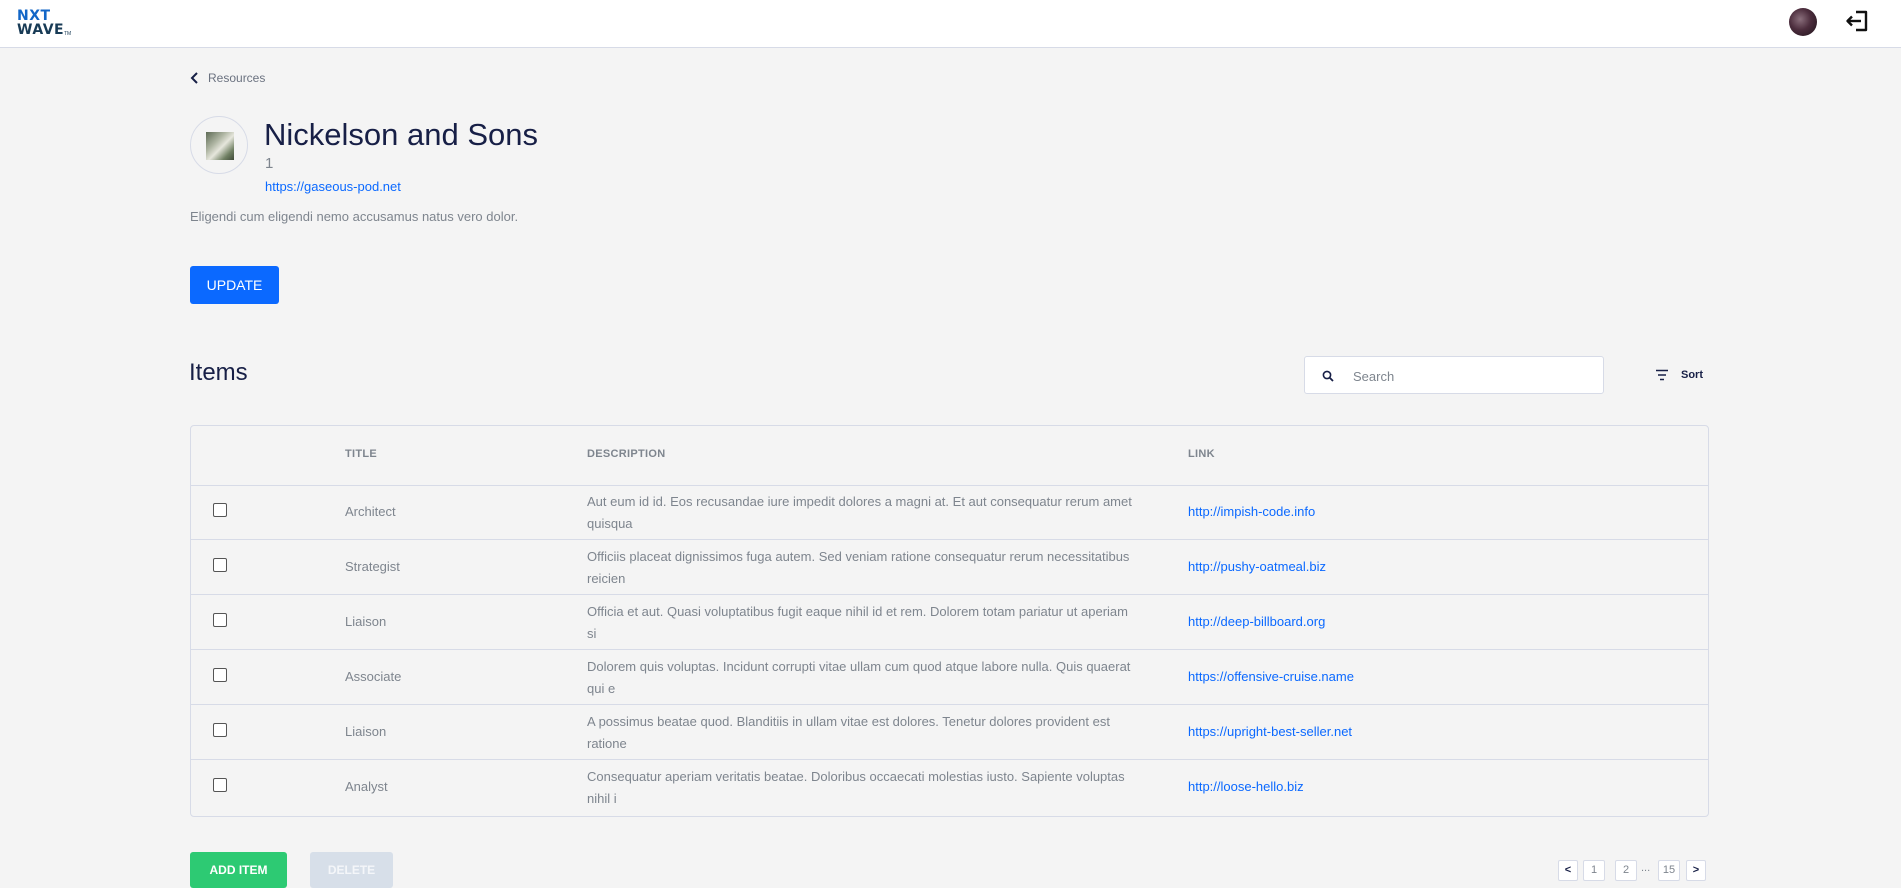  I want to click on logo-line-1: NXT, so click(34, 16).